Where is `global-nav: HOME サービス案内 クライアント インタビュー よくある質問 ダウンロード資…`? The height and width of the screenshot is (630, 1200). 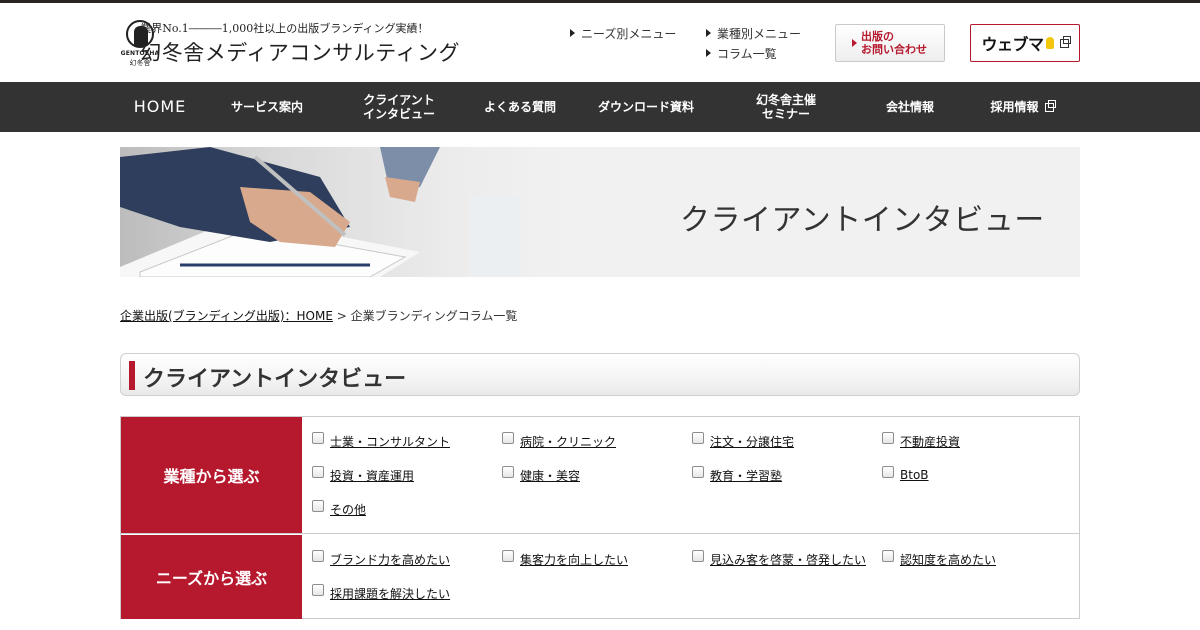 global-nav: HOME サービス案内 クライアント インタビュー よくある質問 ダウンロード資… is located at coordinates (600, 107).